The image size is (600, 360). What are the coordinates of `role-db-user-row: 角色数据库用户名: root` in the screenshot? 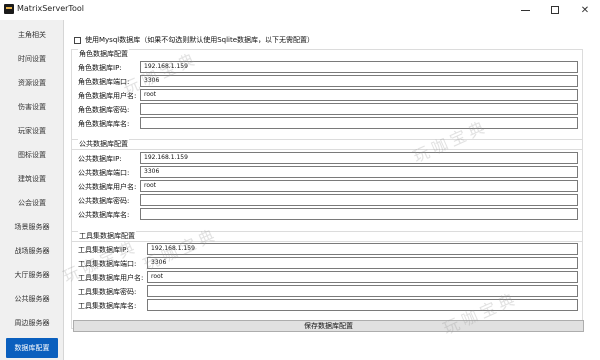 It's located at (328, 95).